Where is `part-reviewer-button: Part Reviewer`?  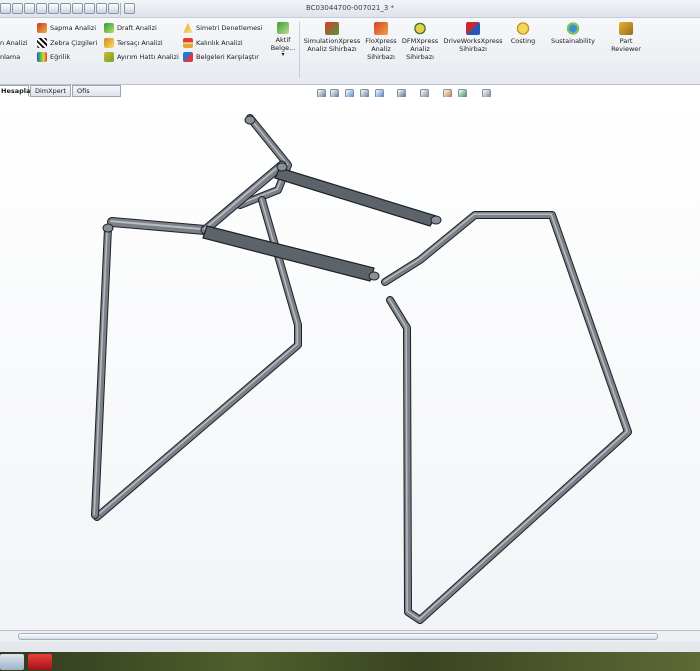
part-reviewer-button: Part Reviewer is located at coordinates (626, 37).